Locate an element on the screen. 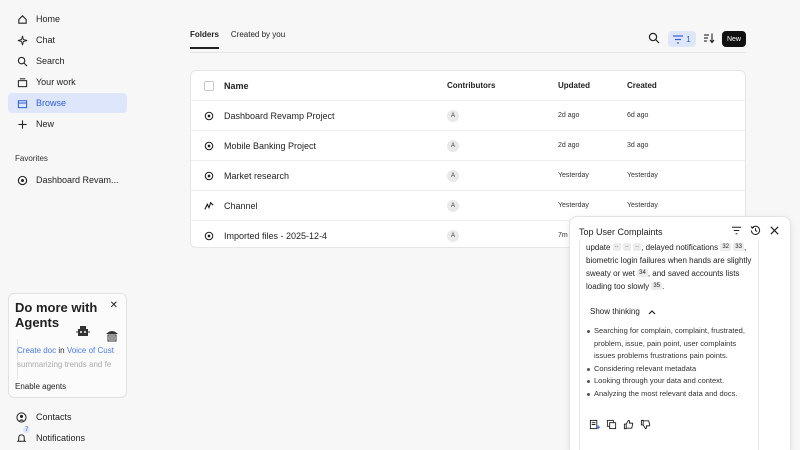  sidebar-item-label: Chat is located at coordinates (46, 40).